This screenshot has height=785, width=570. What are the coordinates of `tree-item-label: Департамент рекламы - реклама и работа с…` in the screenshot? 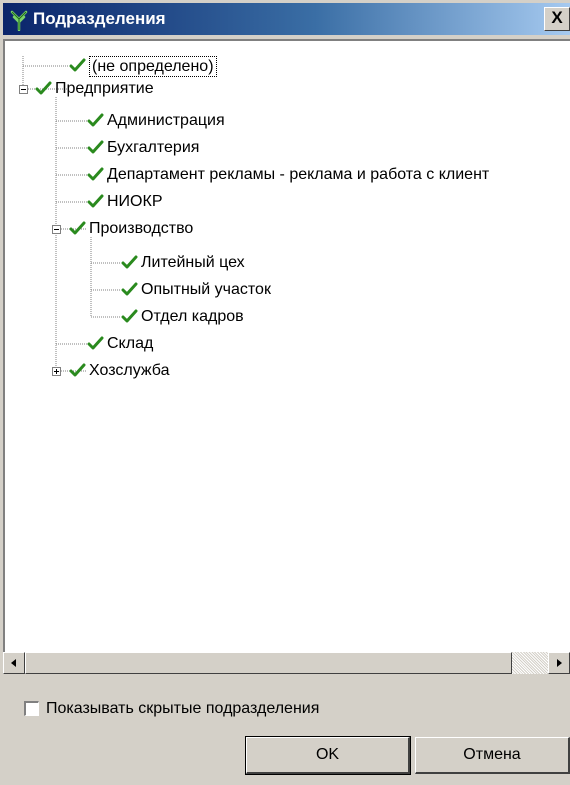 It's located at (298, 174).